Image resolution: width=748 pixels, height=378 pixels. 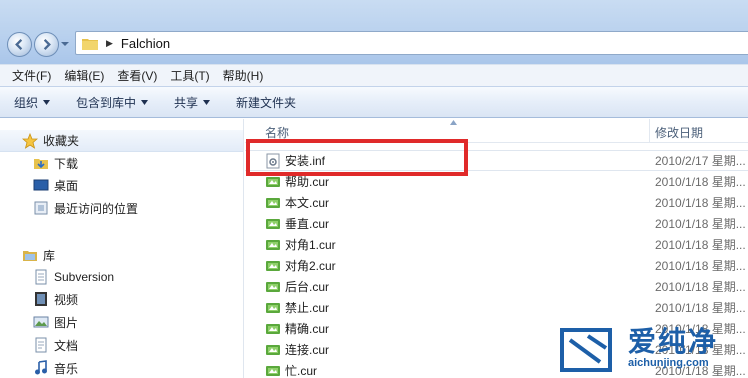 I want to click on video-icon, so click(x=41, y=299).